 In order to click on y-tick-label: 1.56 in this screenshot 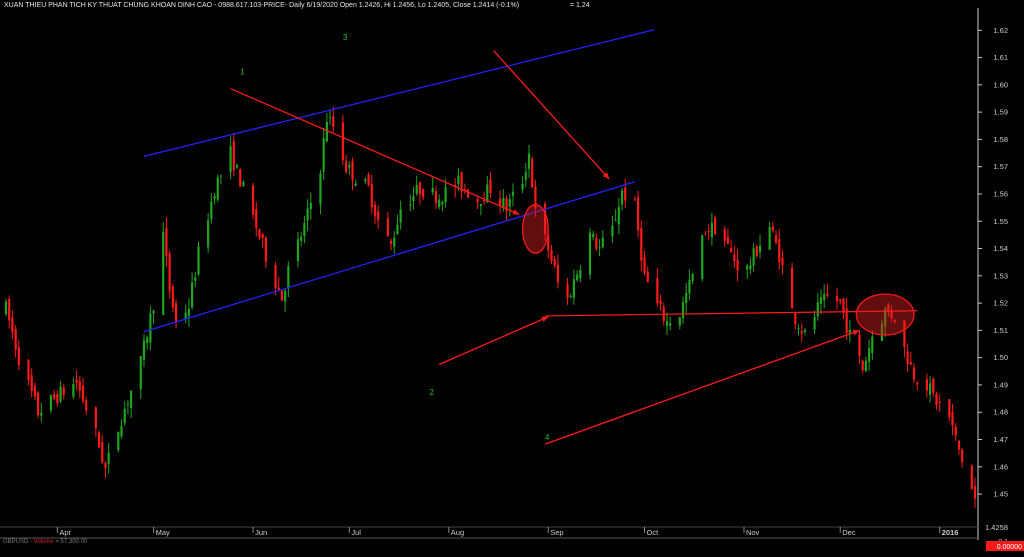, I will do `click(1000, 193)`.